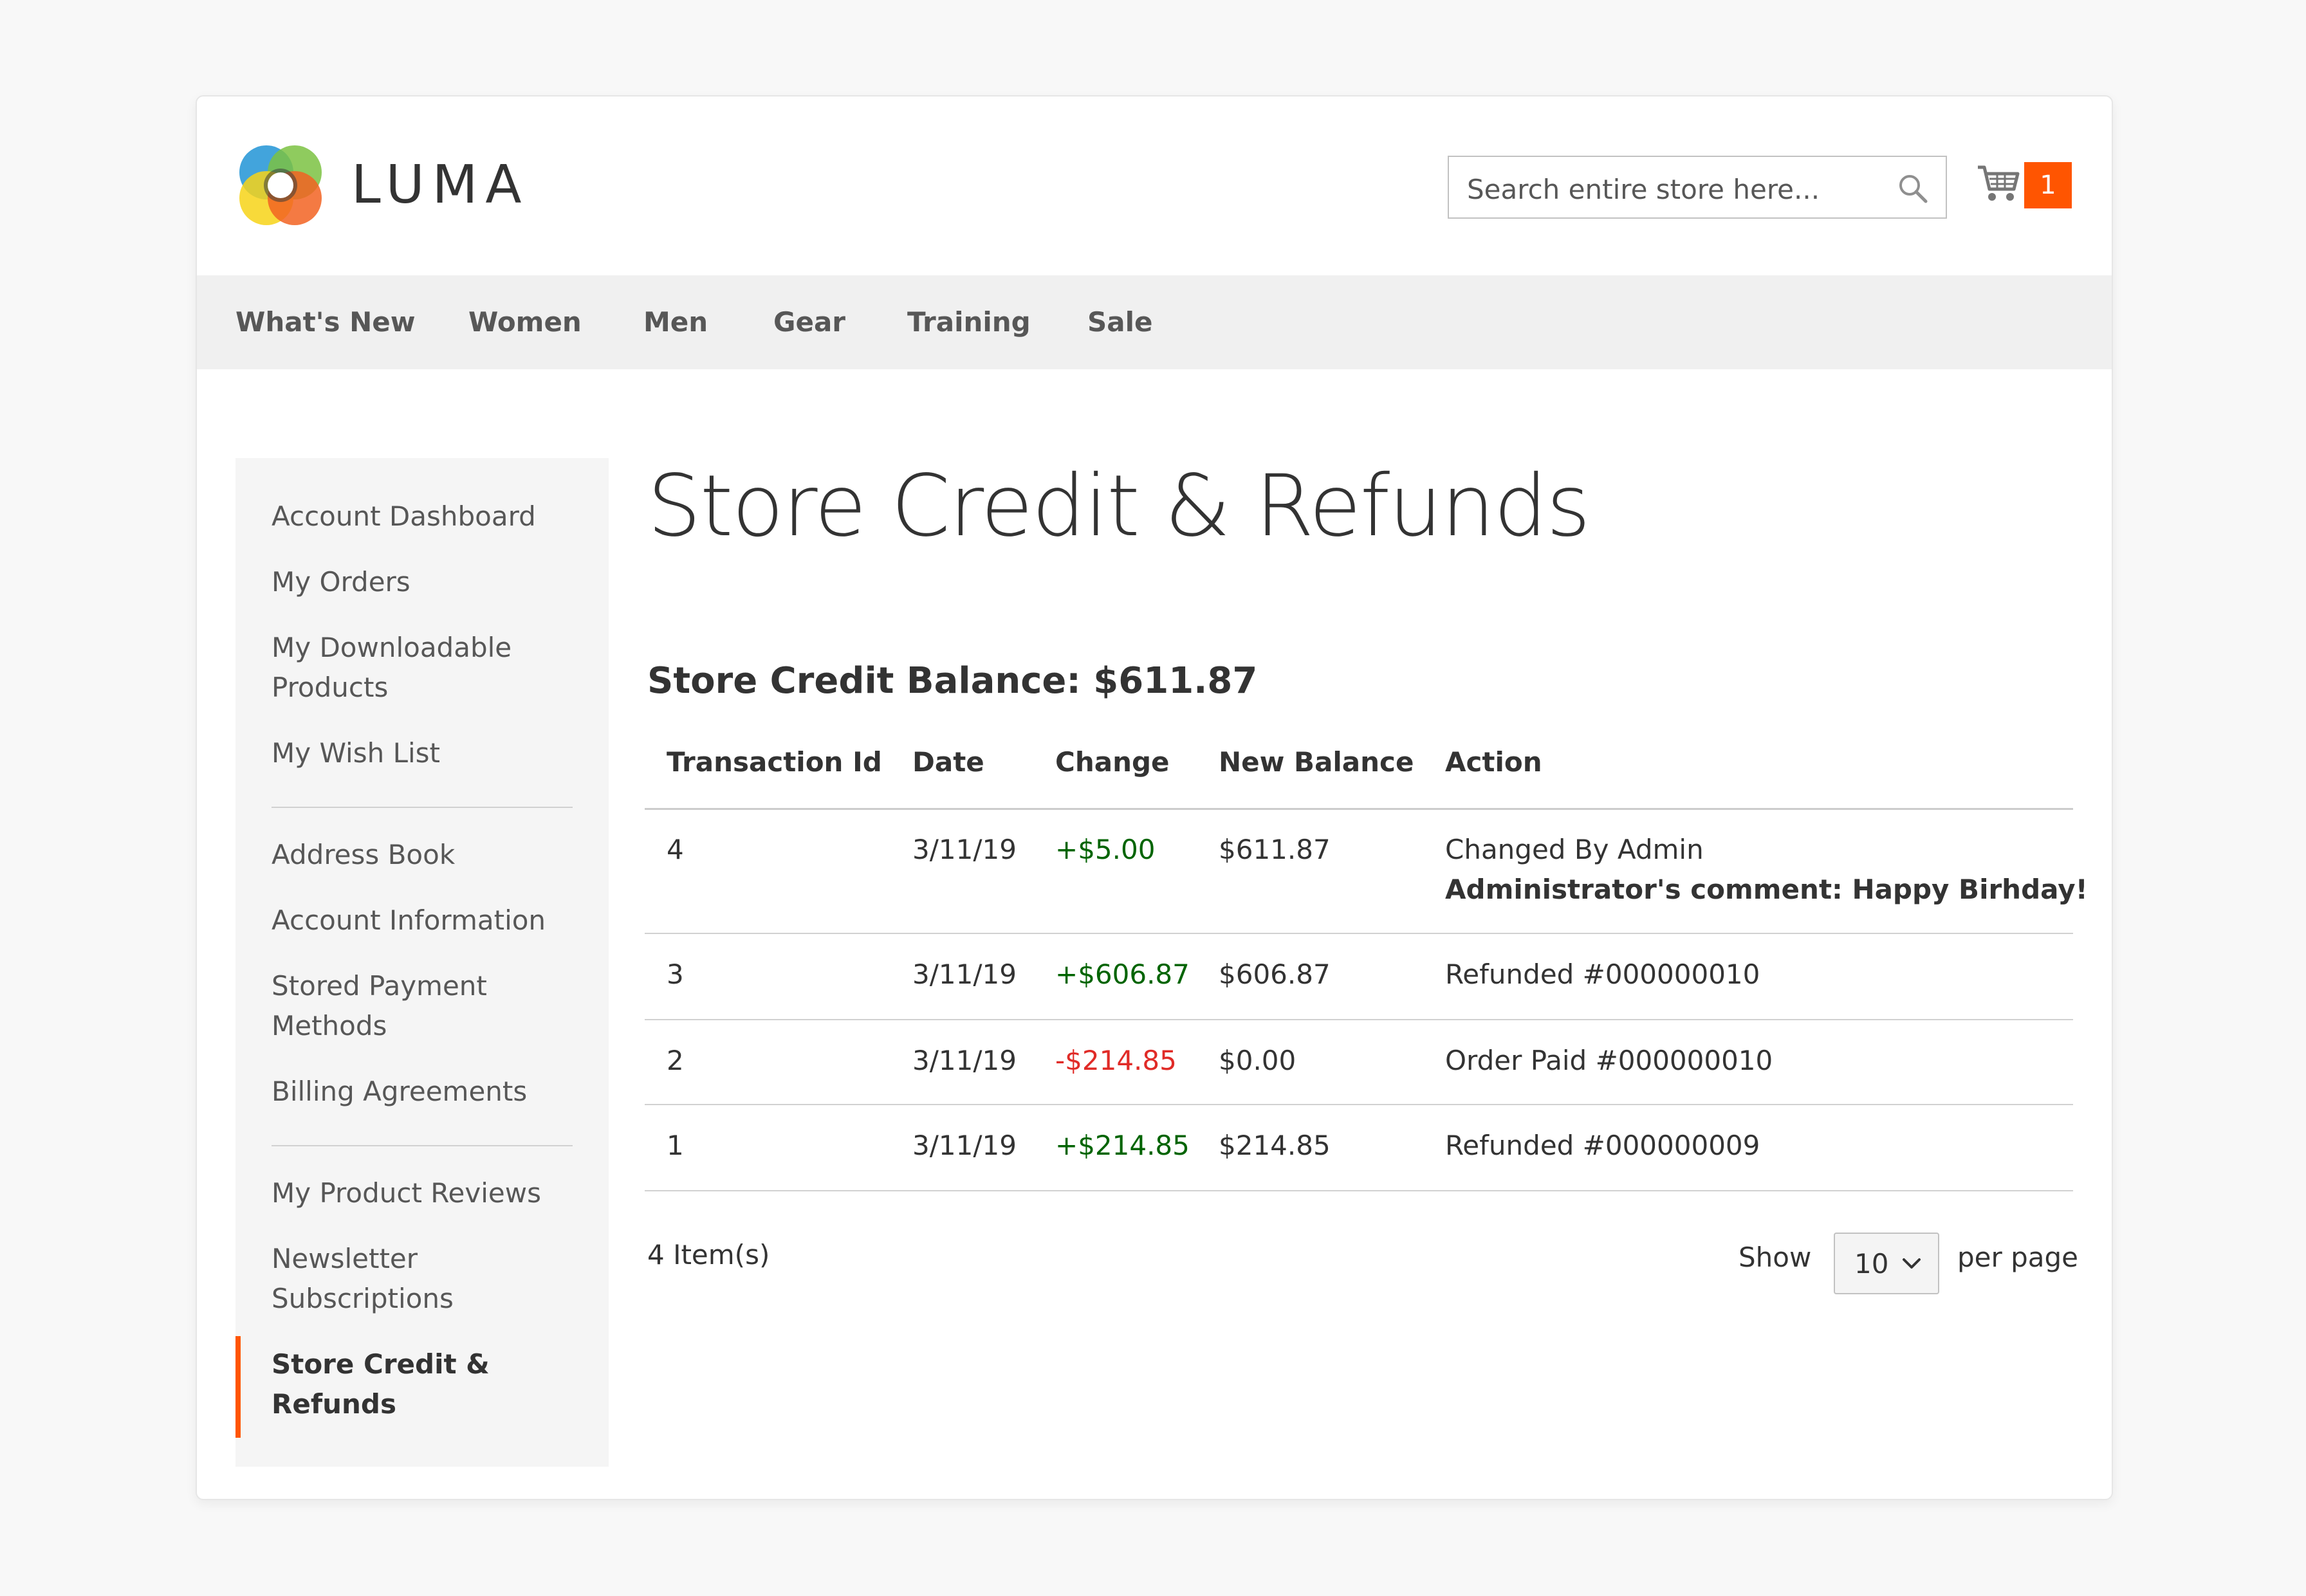 This screenshot has height=1596, width=2306. I want to click on store-credit-balance: Store Credit Balance: $611.87, so click(953, 681).